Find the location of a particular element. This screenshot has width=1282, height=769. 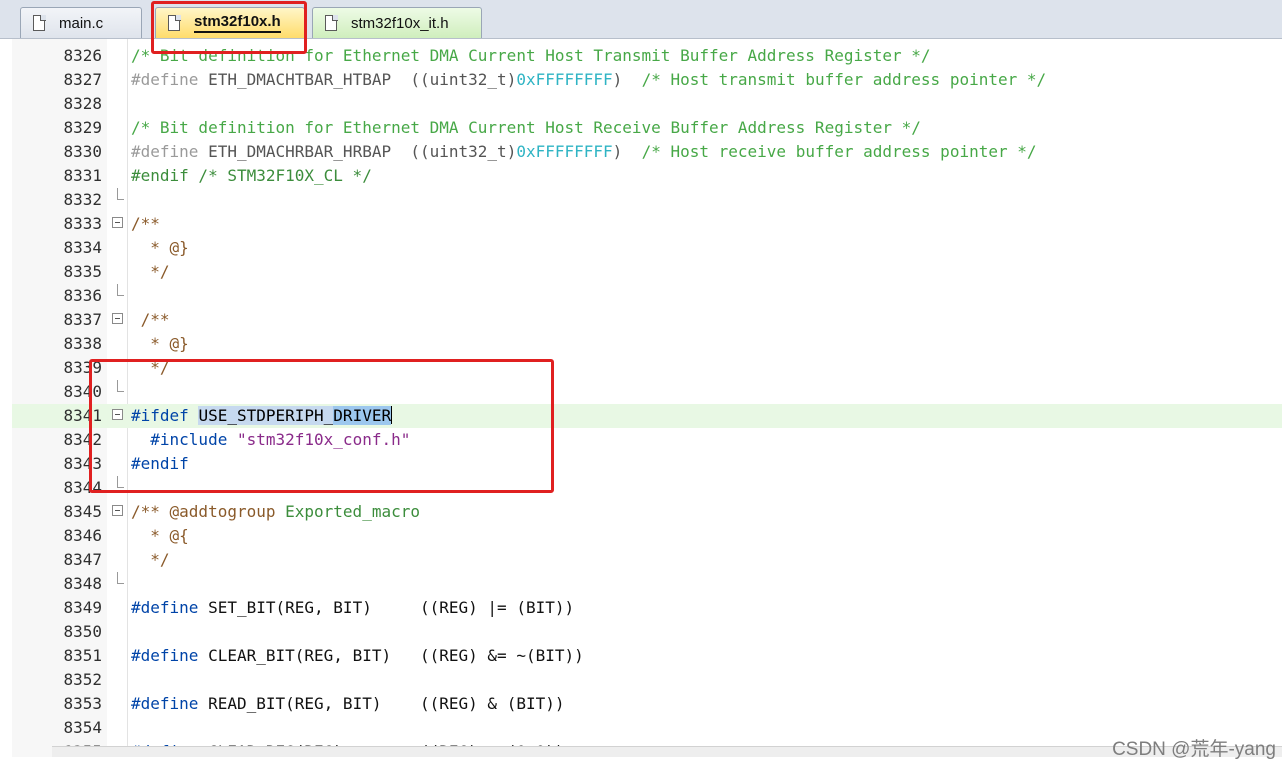

line-number: 8353 is located at coordinates (82, 703).